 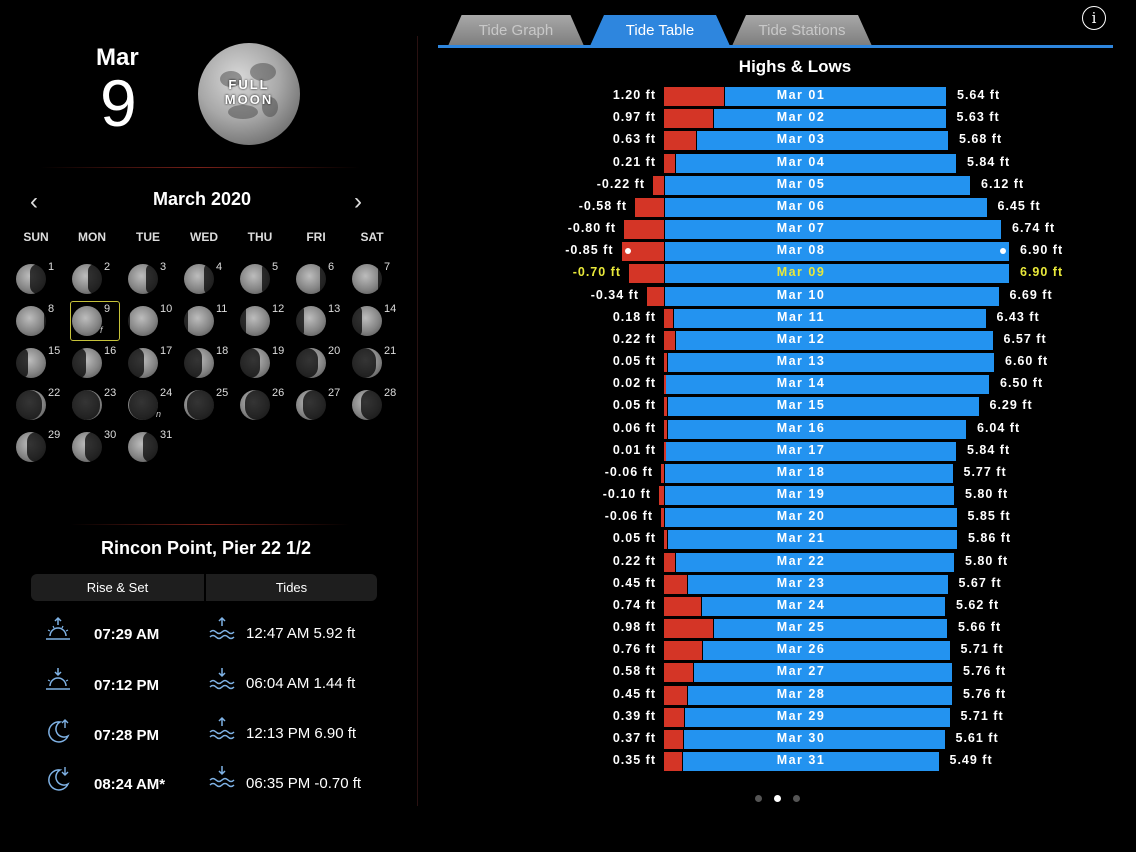 What do you see at coordinates (780, 651) in the screenshot?
I see `tide-row: 0.76 ft Mar 26 5.71 ft` at bounding box center [780, 651].